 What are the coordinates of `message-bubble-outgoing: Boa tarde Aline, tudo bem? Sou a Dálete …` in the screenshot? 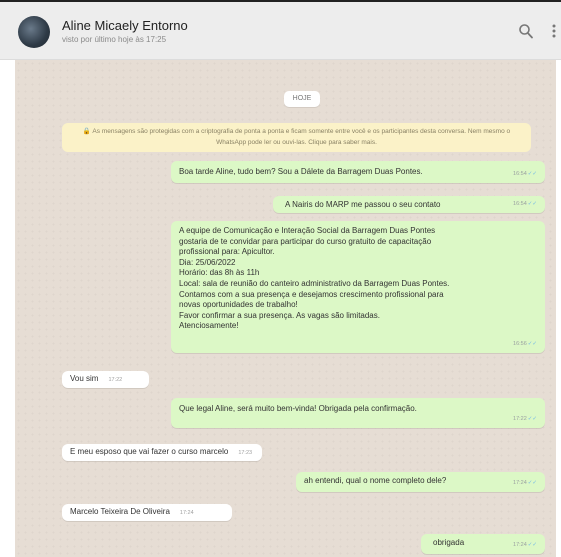 It's located at (358, 172).